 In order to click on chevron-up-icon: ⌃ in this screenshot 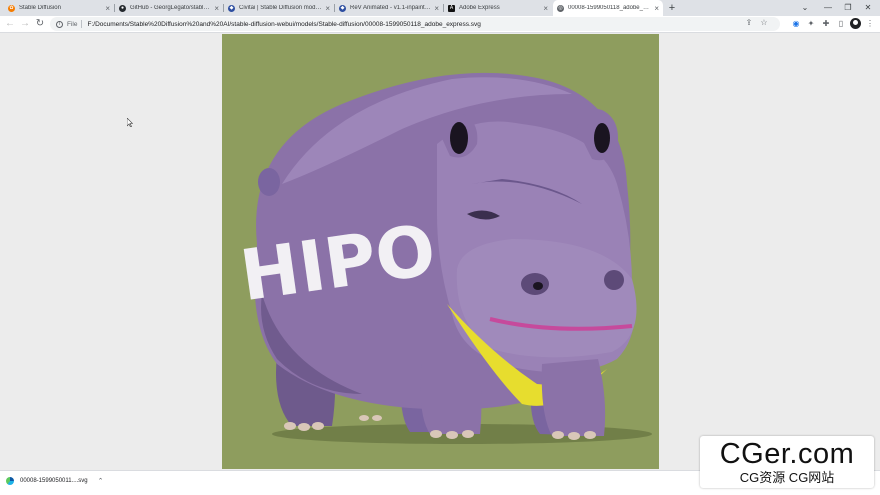, I will do `click(101, 481)`.